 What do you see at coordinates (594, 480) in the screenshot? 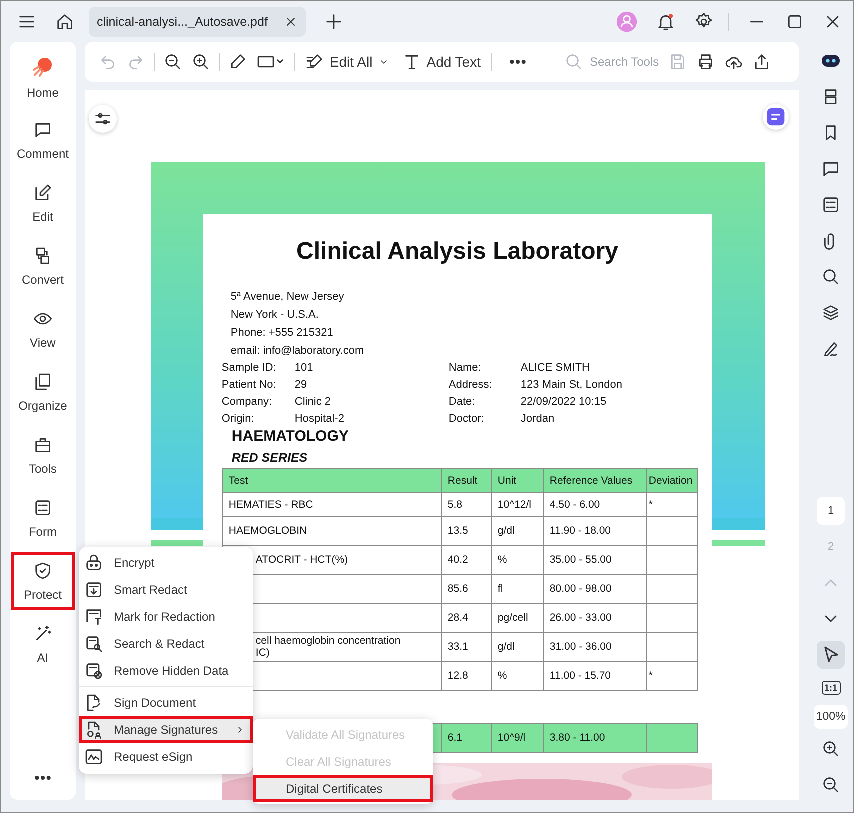
I see `column-header: Reference Values` at bounding box center [594, 480].